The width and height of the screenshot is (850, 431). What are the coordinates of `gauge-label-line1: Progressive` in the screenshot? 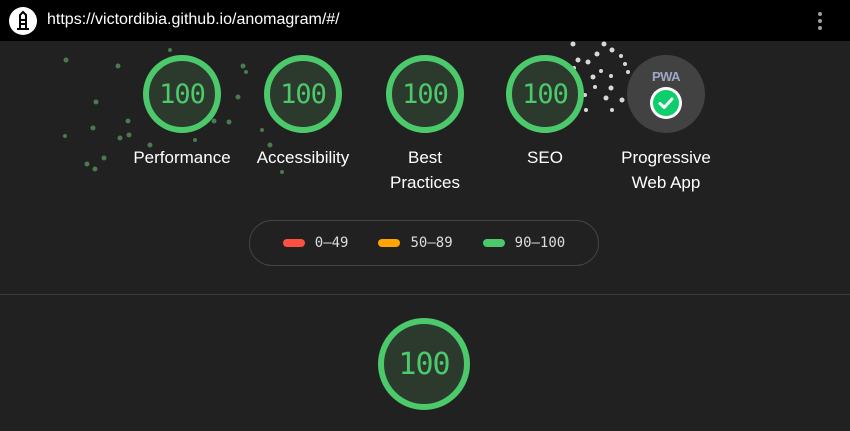 It's located at (666, 157).